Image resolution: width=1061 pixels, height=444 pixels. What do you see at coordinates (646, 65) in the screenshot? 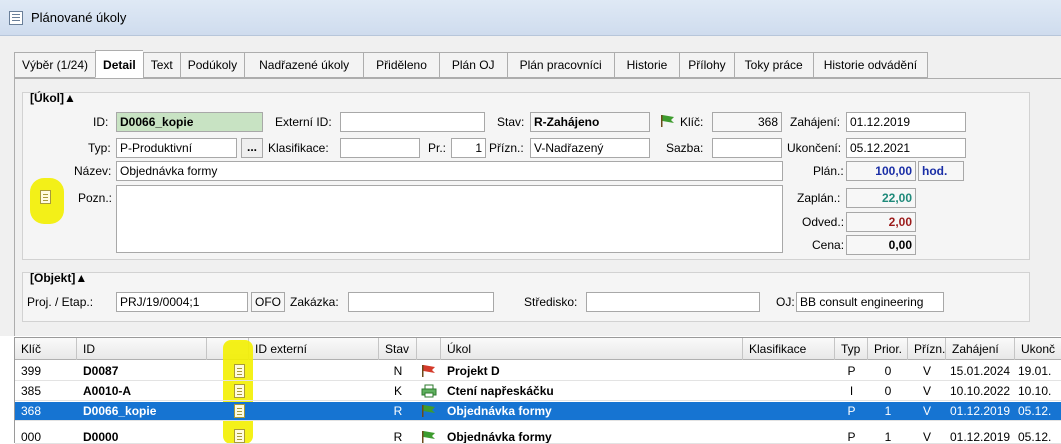
I see `tab-historie: Historie` at bounding box center [646, 65].